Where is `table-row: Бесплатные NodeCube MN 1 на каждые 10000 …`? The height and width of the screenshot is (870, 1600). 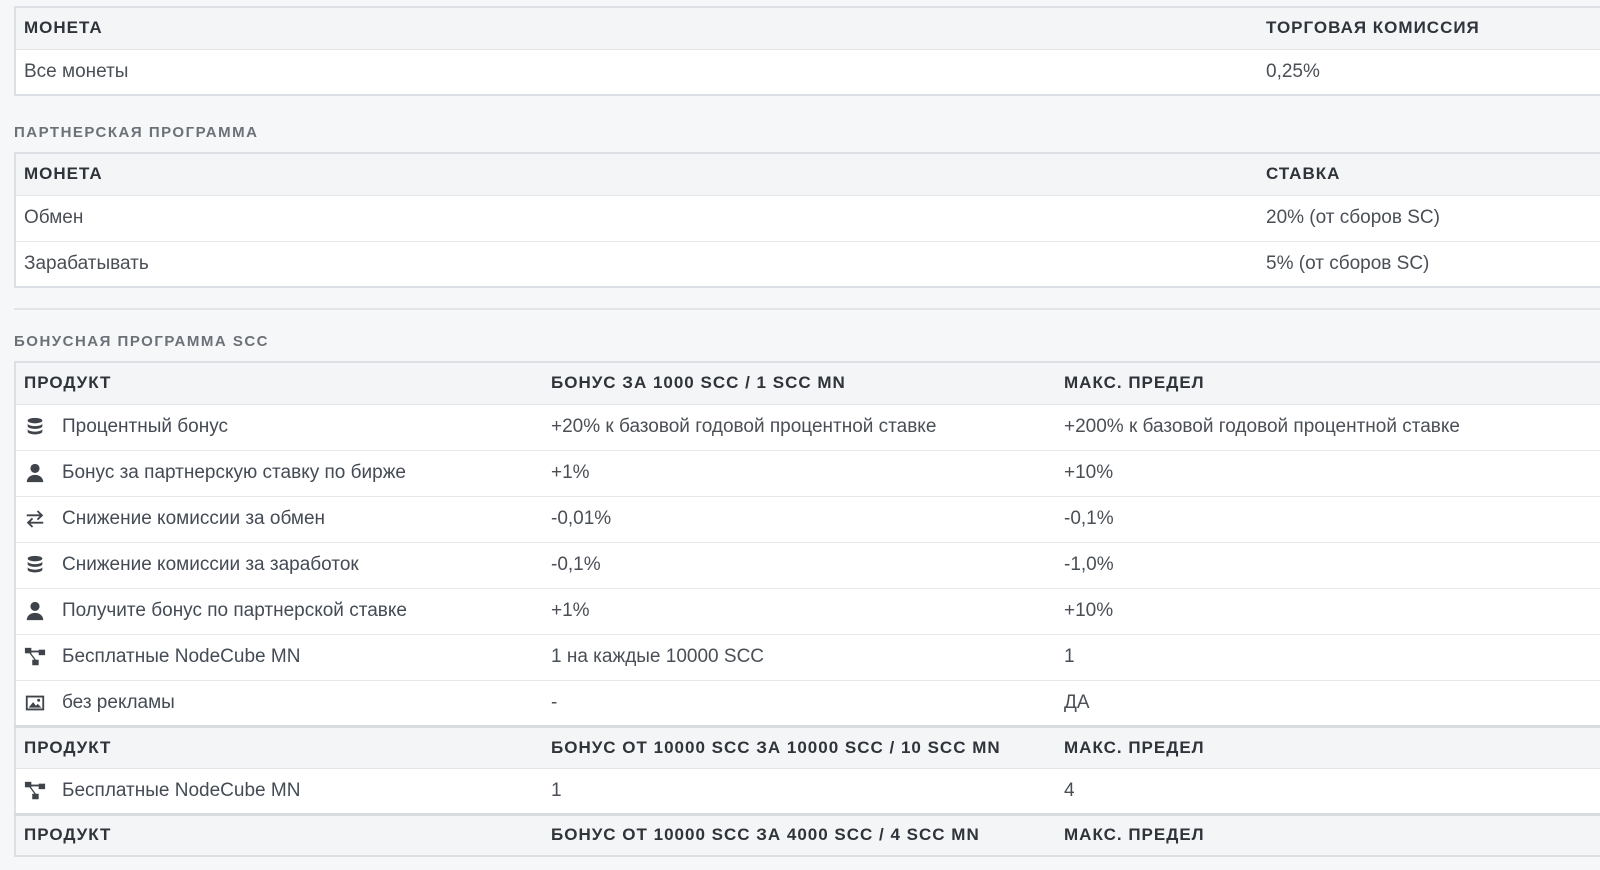 table-row: Бесплатные NodeCube MN 1 на каждые 10000 … is located at coordinates (807, 656).